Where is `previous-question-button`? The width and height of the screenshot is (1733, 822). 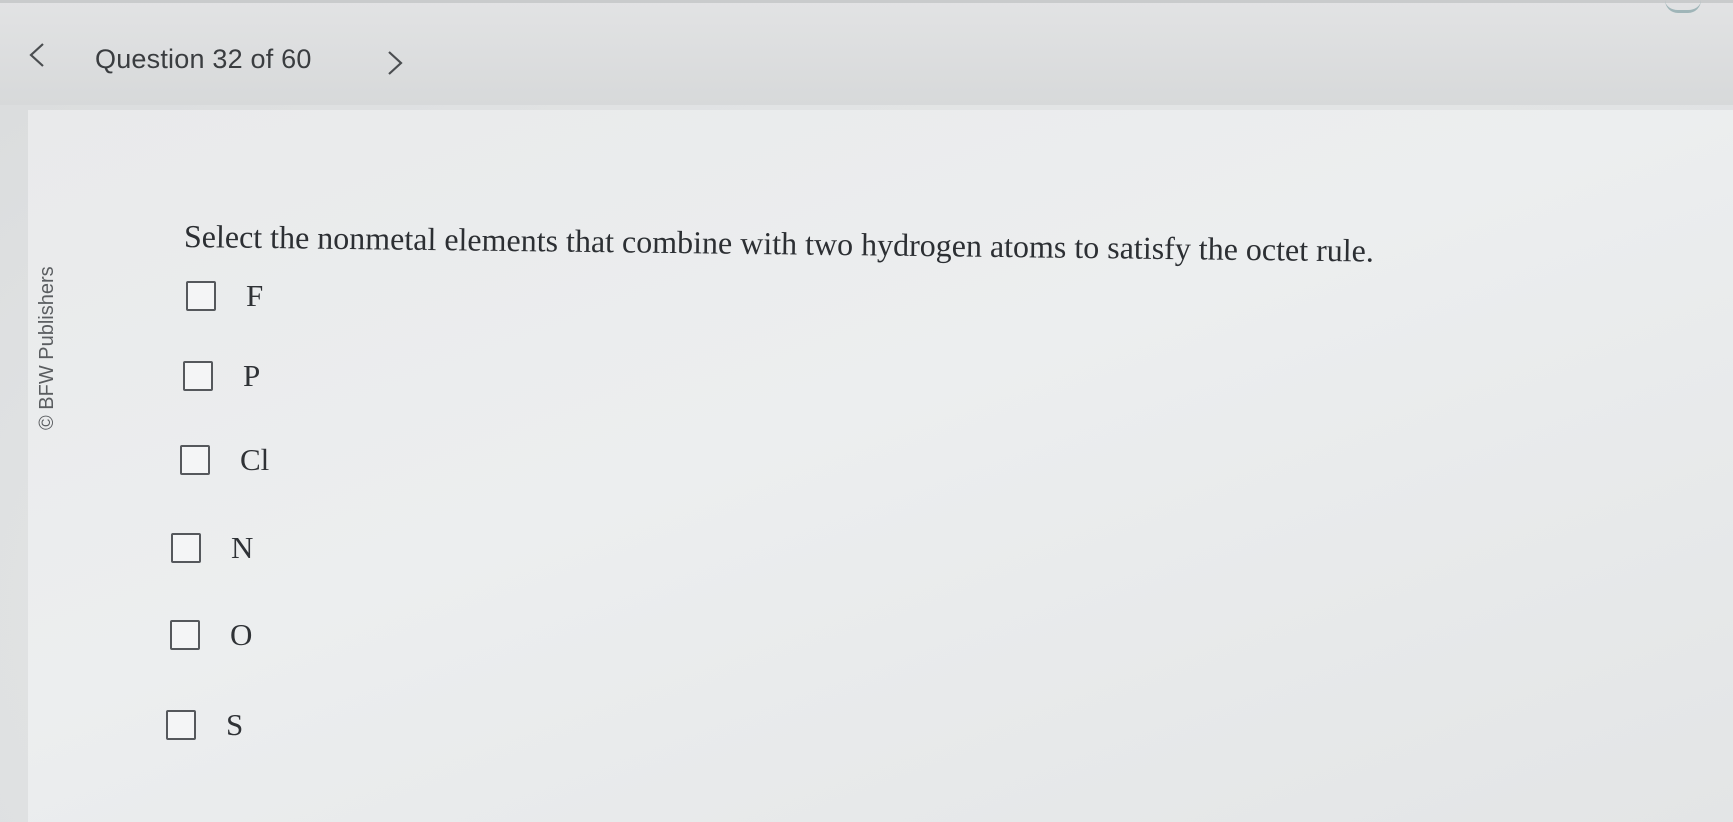 previous-question-button is located at coordinates (37, 55).